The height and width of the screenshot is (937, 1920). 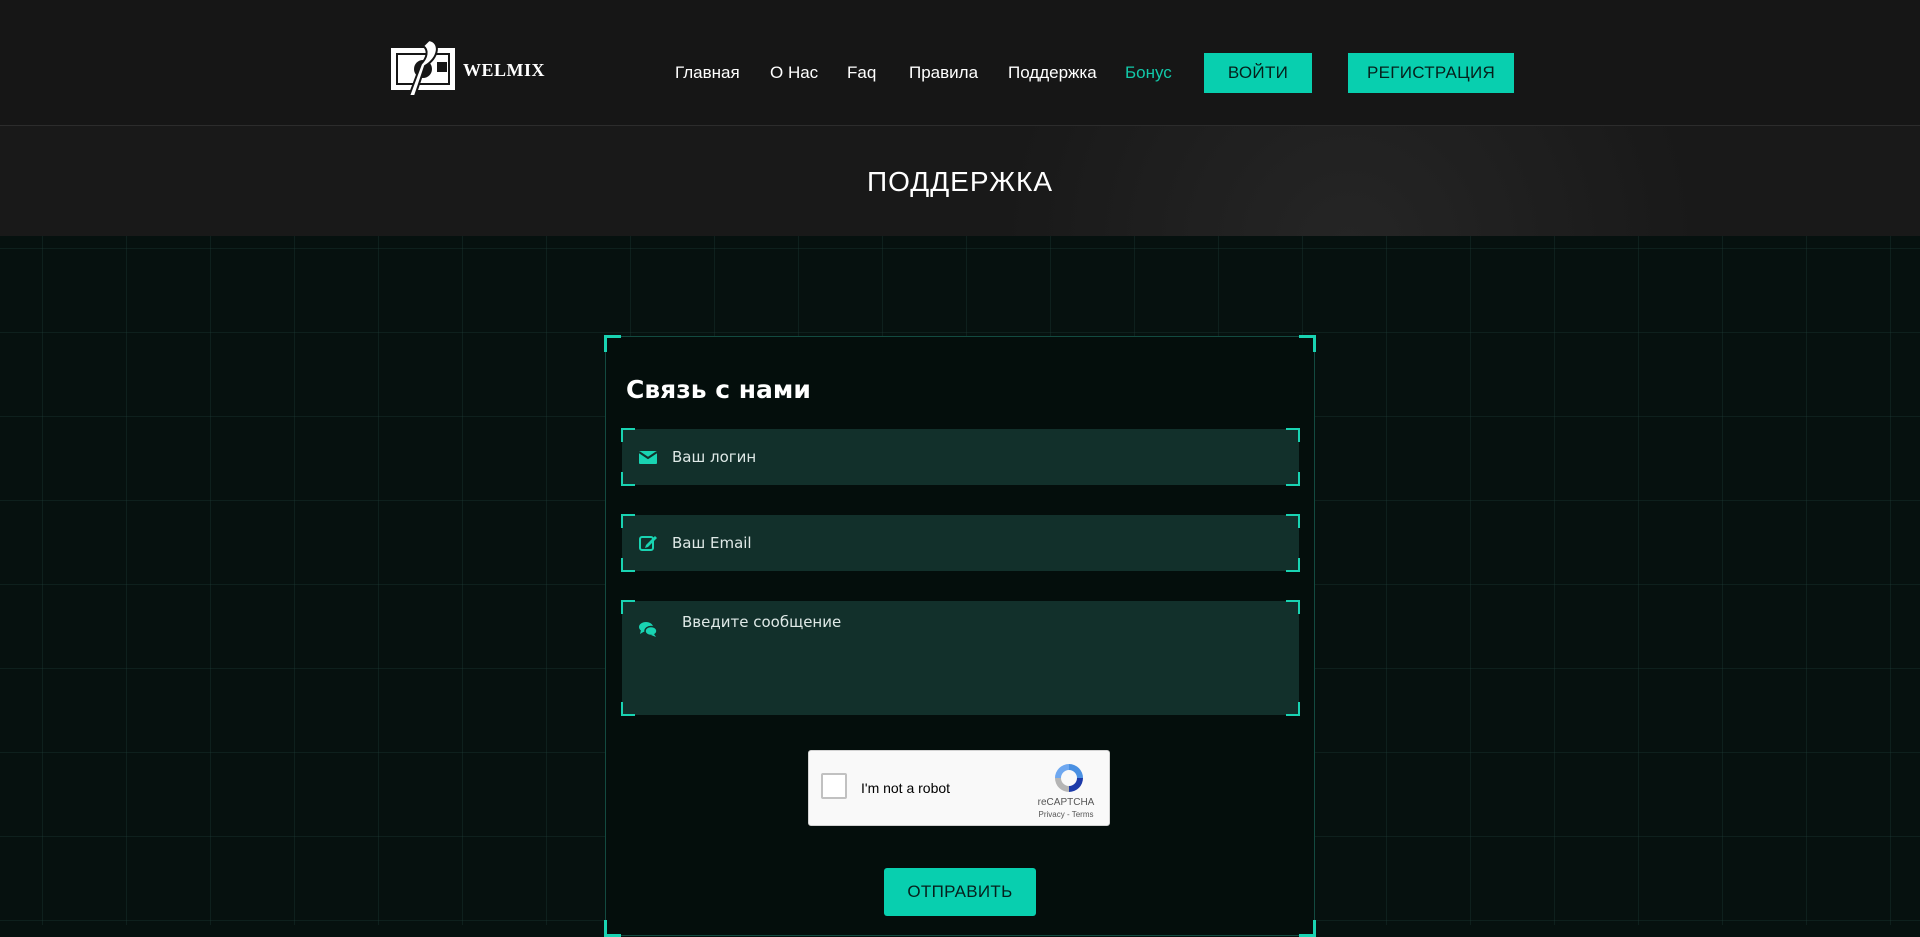 What do you see at coordinates (794, 73) in the screenshot?
I see `nav-item-about: О Нас` at bounding box center [794, 73].